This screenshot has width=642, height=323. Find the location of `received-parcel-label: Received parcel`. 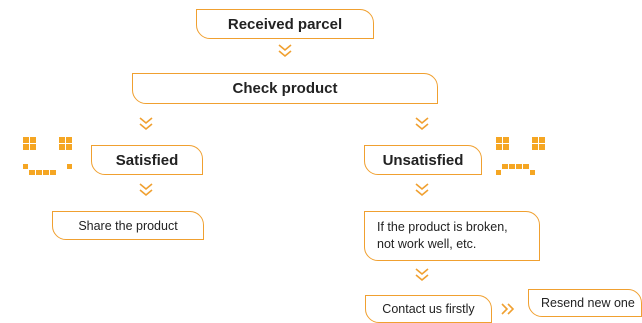

received-parcel-label: Received parcel is located at coordinates (285, 24).